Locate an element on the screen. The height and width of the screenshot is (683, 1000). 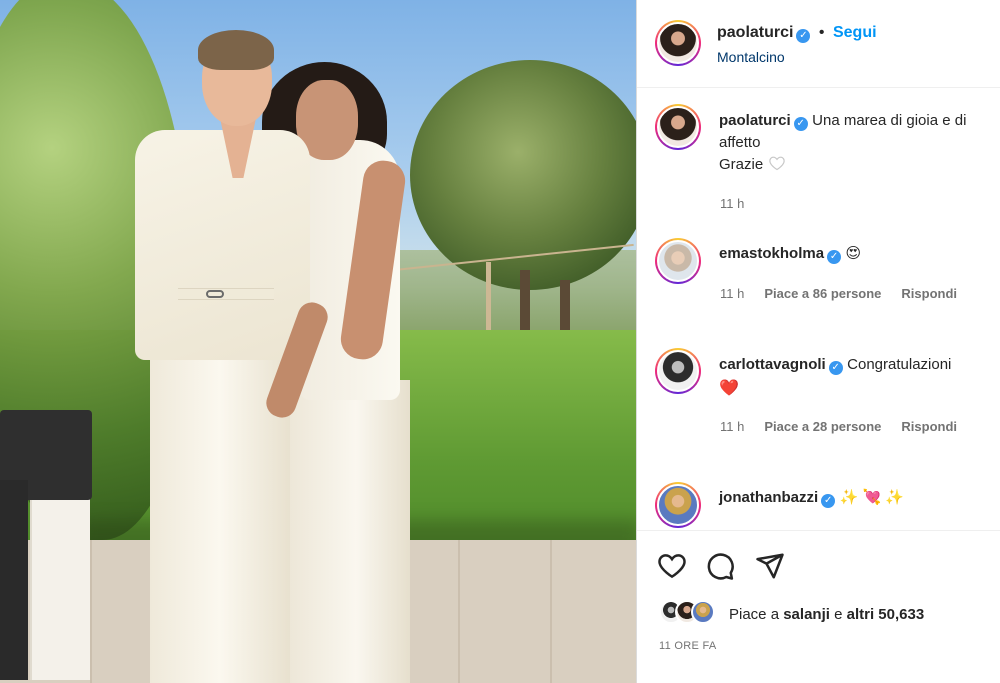
comment-3: jonathanbazzi ✓ ✨ 💘 ✨ is located at coordinates (811, 498).